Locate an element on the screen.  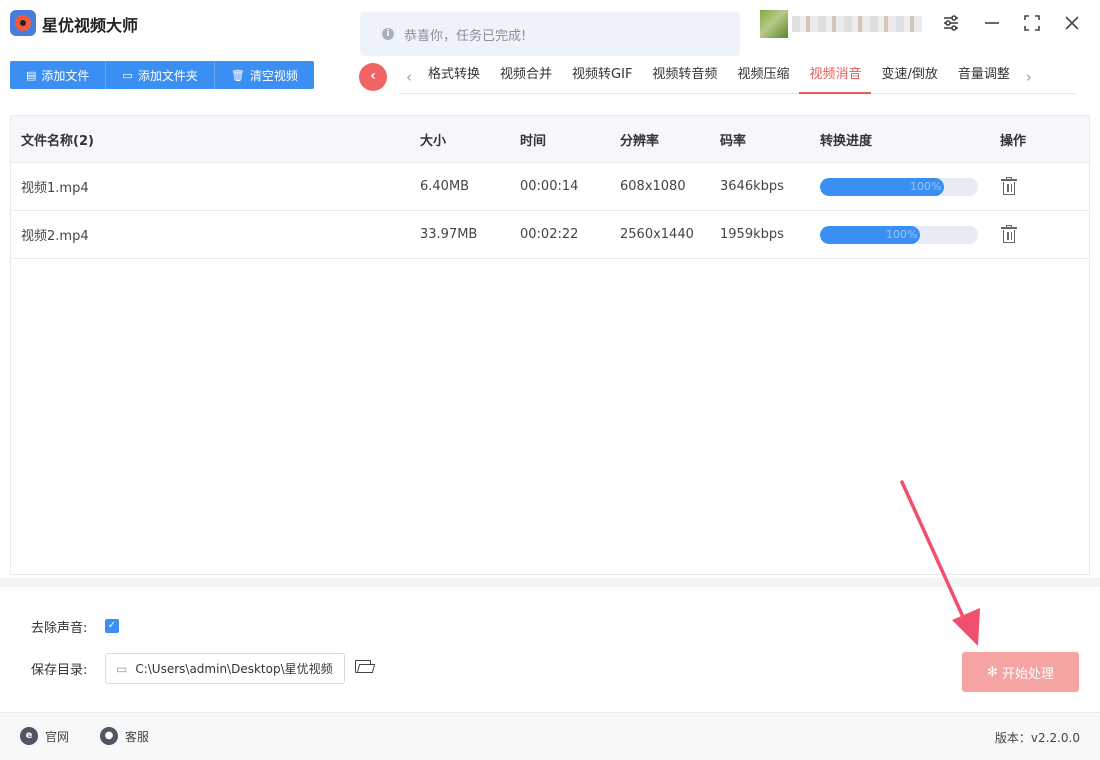
loading-spinner-icon: ✻ is located at coordinates (992, 672).